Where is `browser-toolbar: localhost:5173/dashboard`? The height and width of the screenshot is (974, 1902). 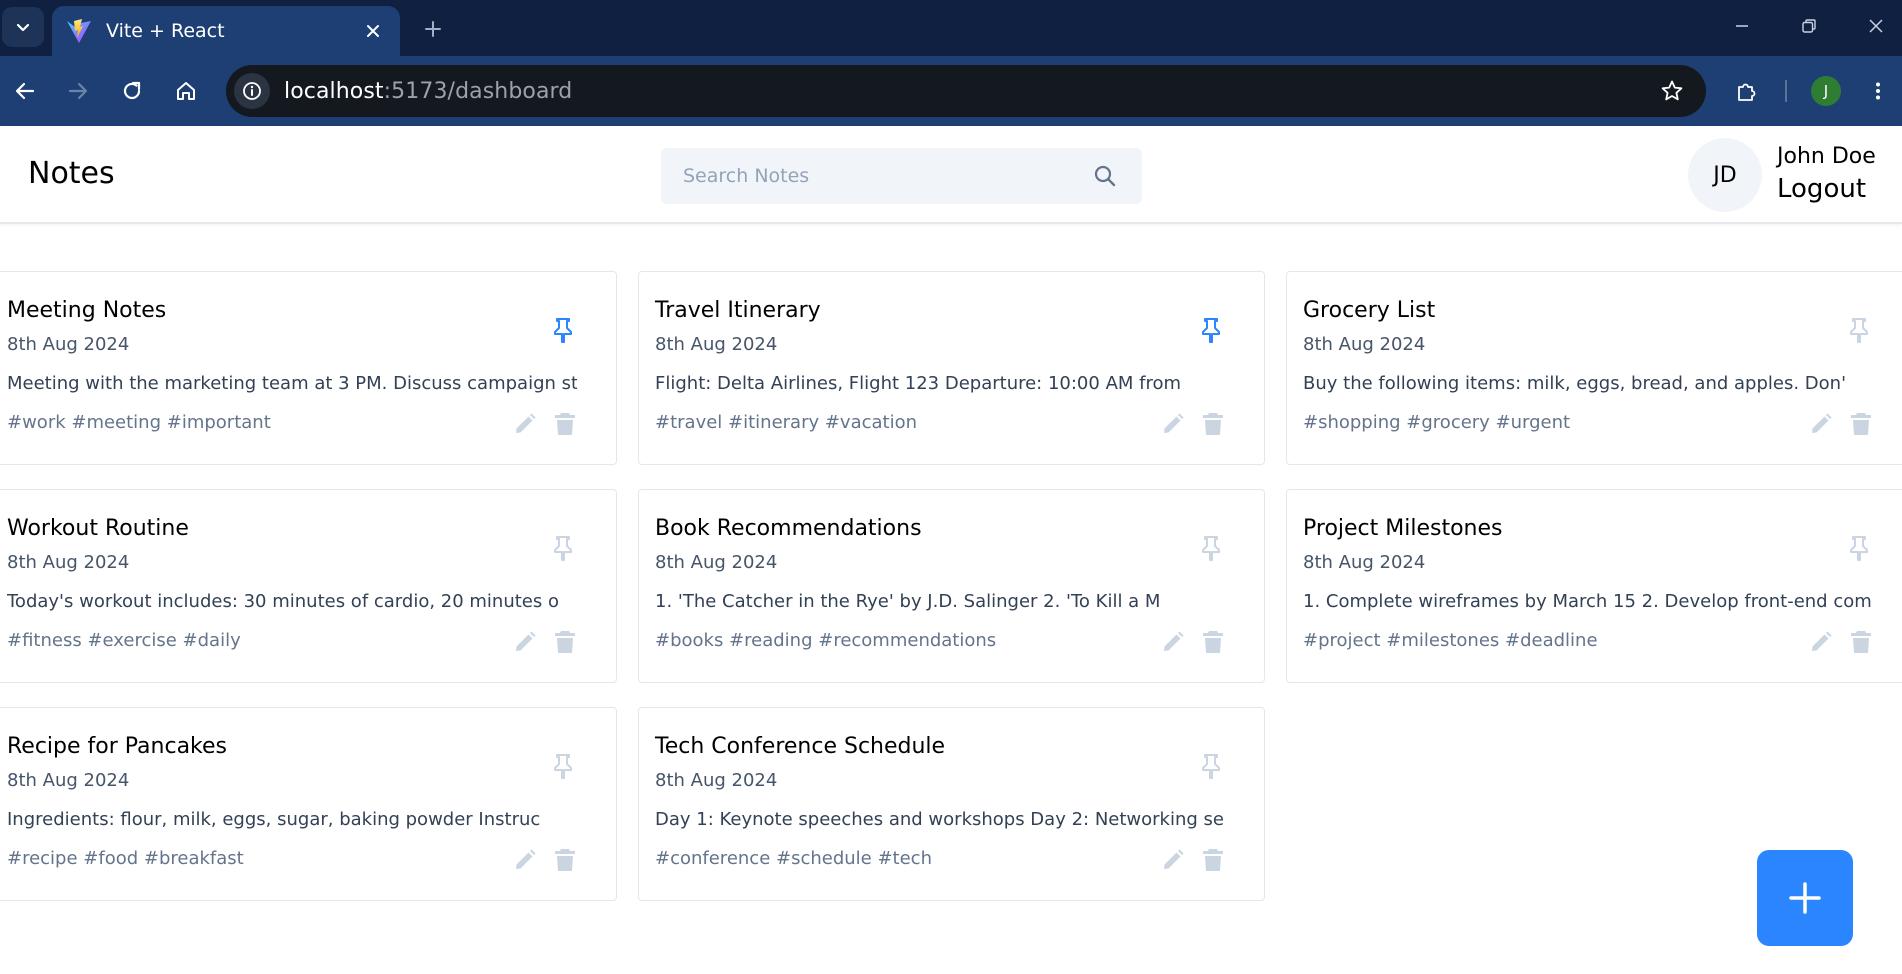
browser-toolbar: localhost:5173/dashboard is located at coordinates (951, 91).